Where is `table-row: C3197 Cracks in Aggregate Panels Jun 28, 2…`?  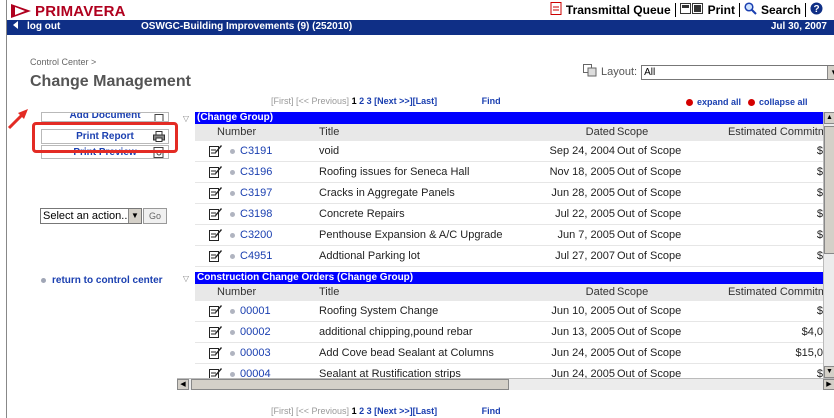 table-row: C3197 Cracks in Aggregate Panels Jun 28, 2… is located at coordinates (510, 193).